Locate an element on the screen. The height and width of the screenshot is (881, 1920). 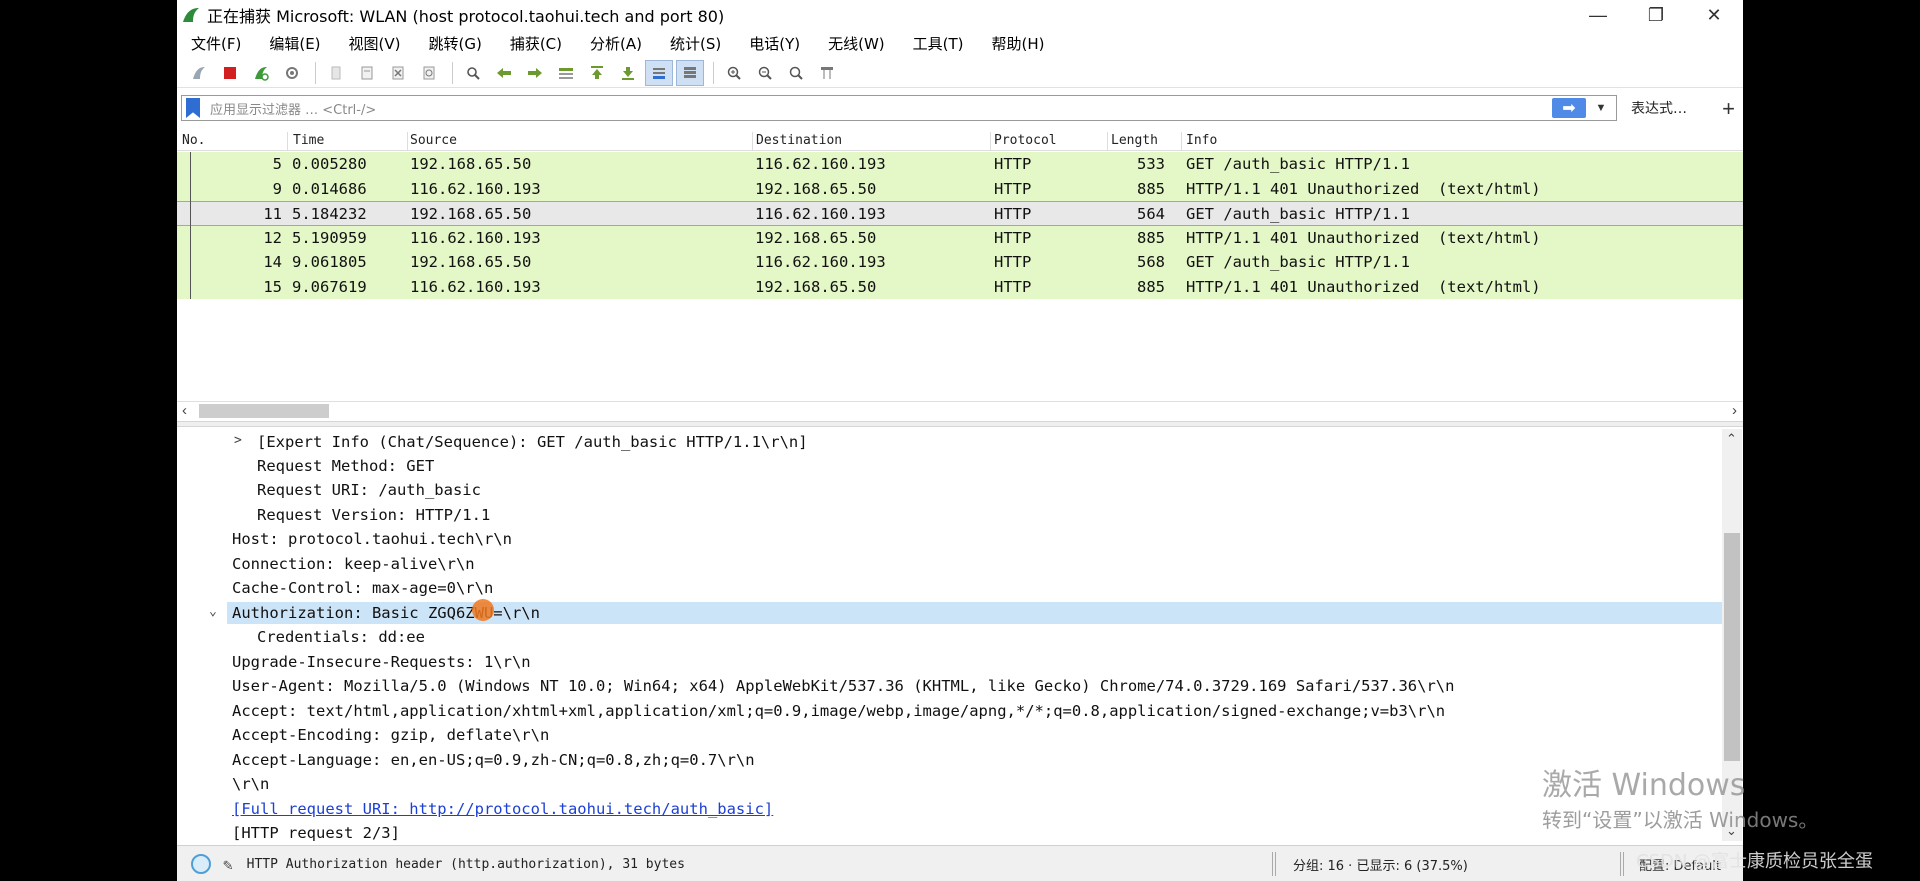
scroll-up-icon: ⌃ is located at coordinates (1731, 439).